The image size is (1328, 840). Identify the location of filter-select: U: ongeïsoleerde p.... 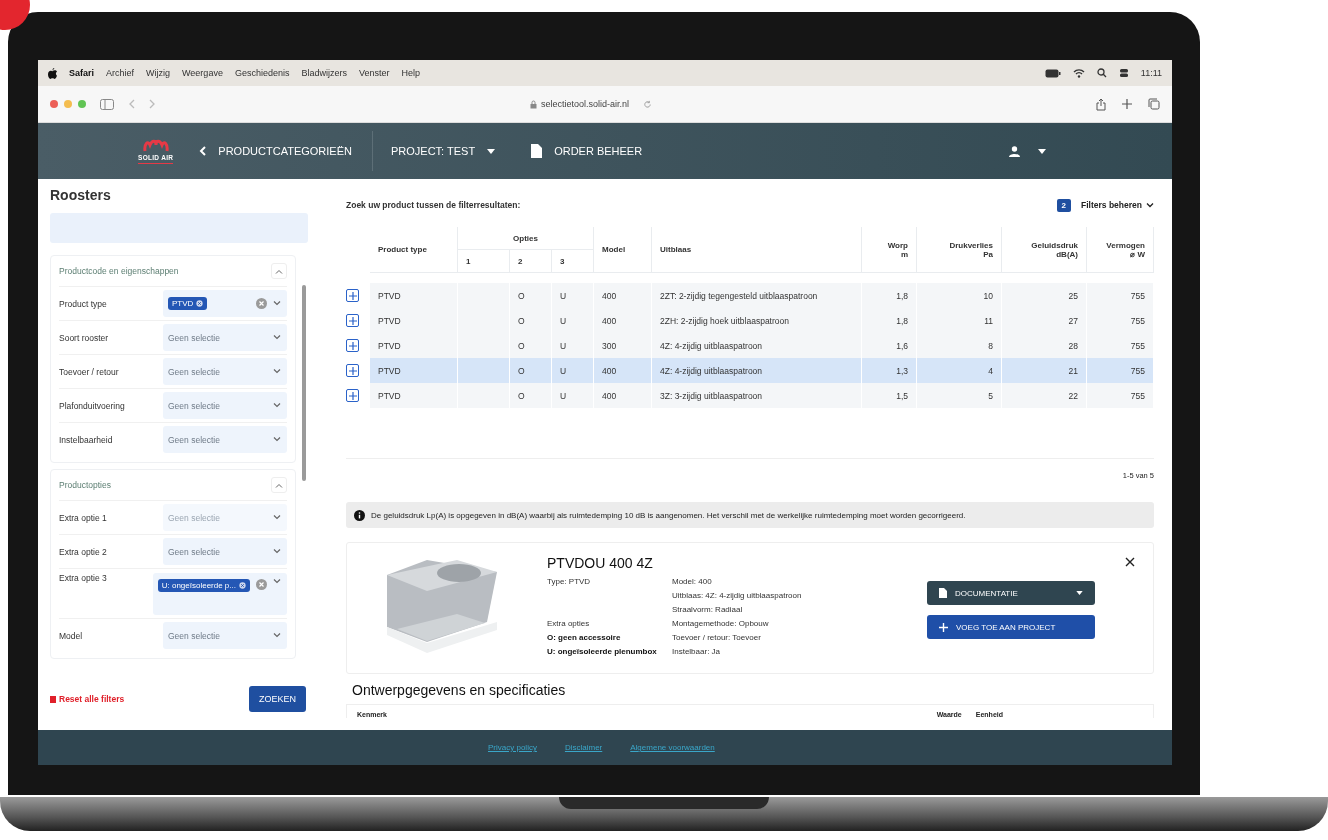
(219, 594).